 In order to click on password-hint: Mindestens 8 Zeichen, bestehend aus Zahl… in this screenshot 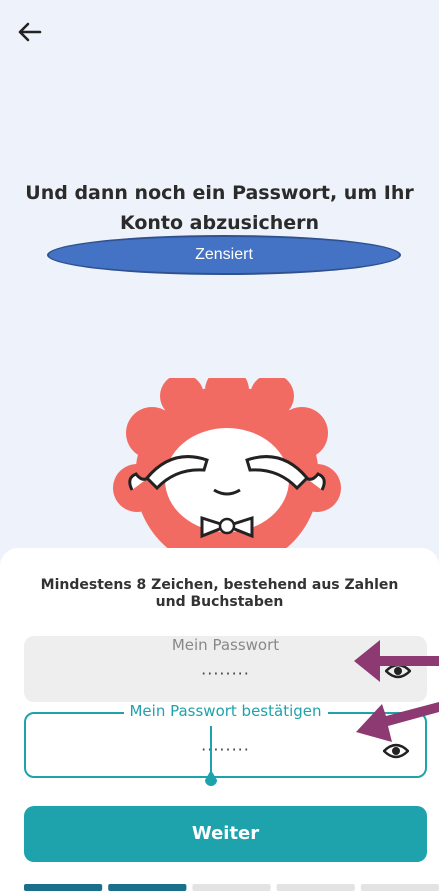, I will do `click(219, 594)`.